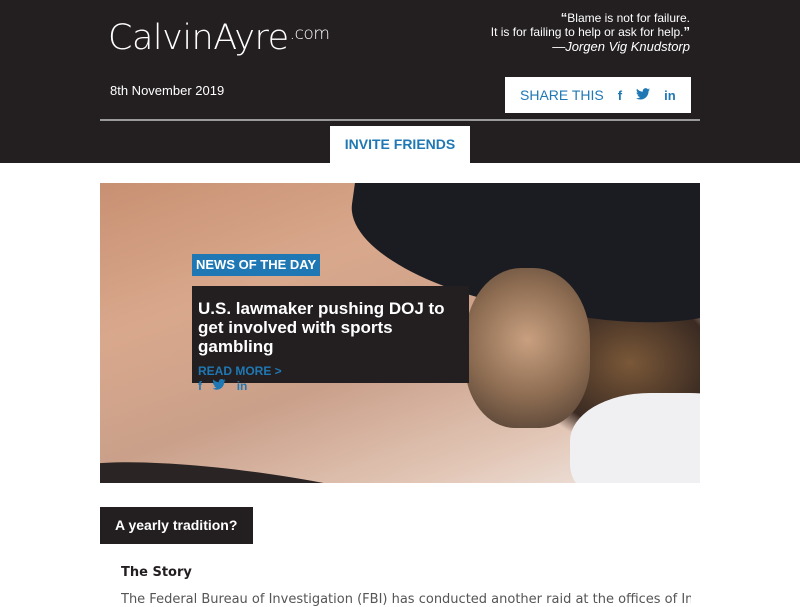  I want to click on share-label: SHARE THIS, so click(562, 95).